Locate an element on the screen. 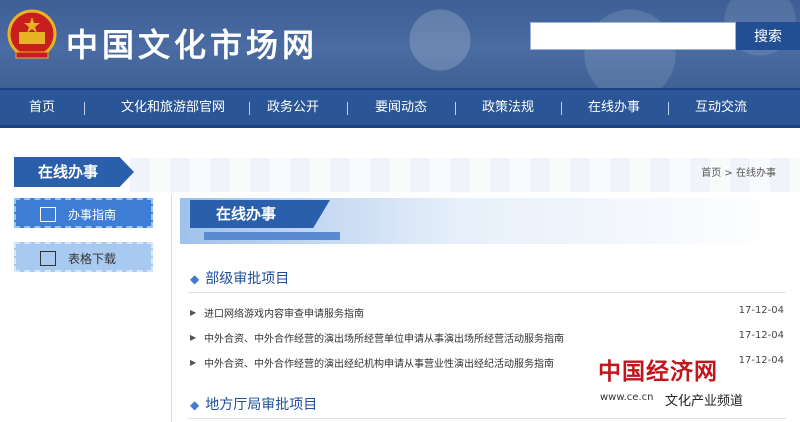  nav-item-home: 首页 is located at coordinates (42, 107).